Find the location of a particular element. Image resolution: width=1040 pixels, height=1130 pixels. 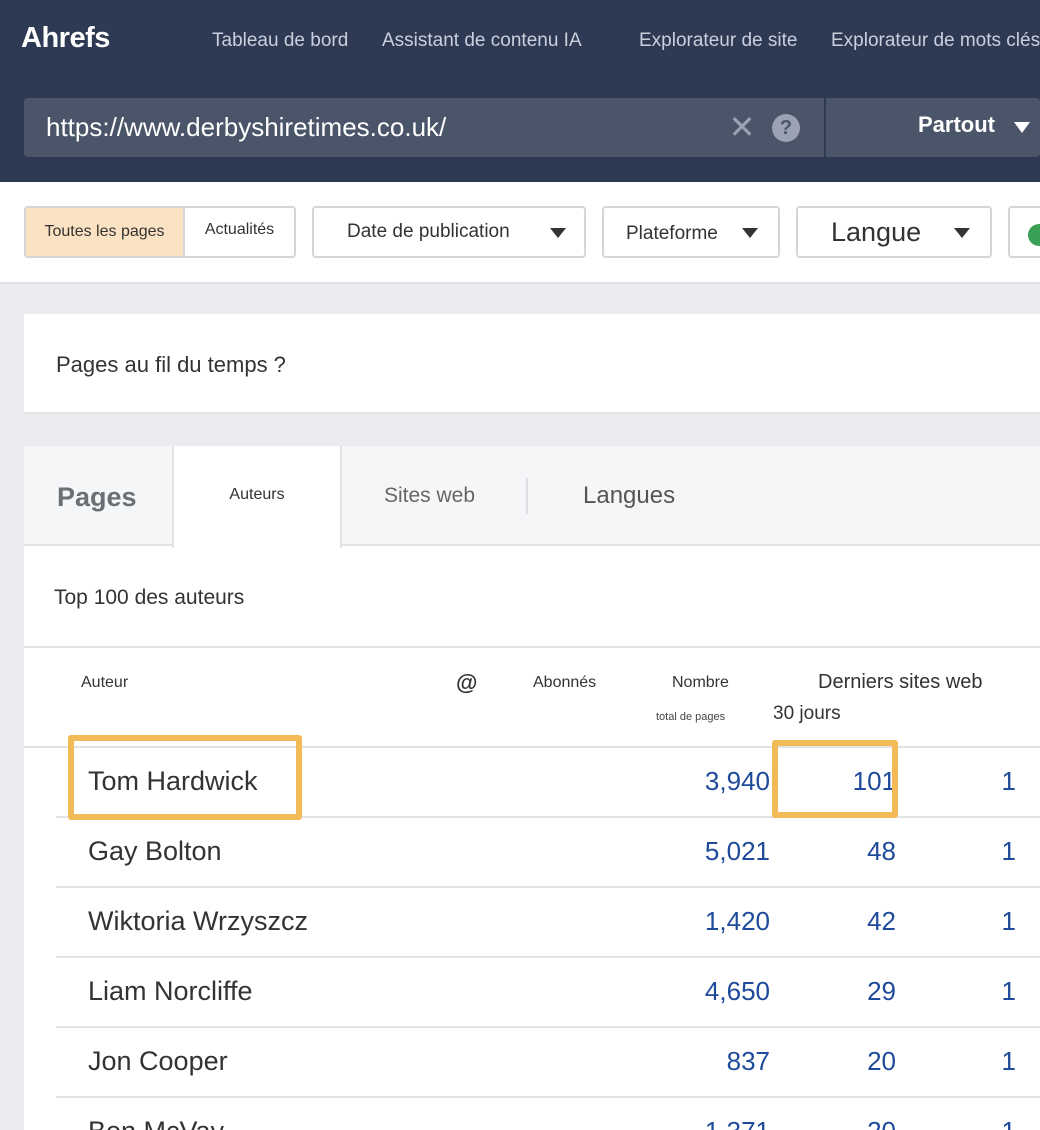

highlight-recent-box is located at coordinates (835, 779).